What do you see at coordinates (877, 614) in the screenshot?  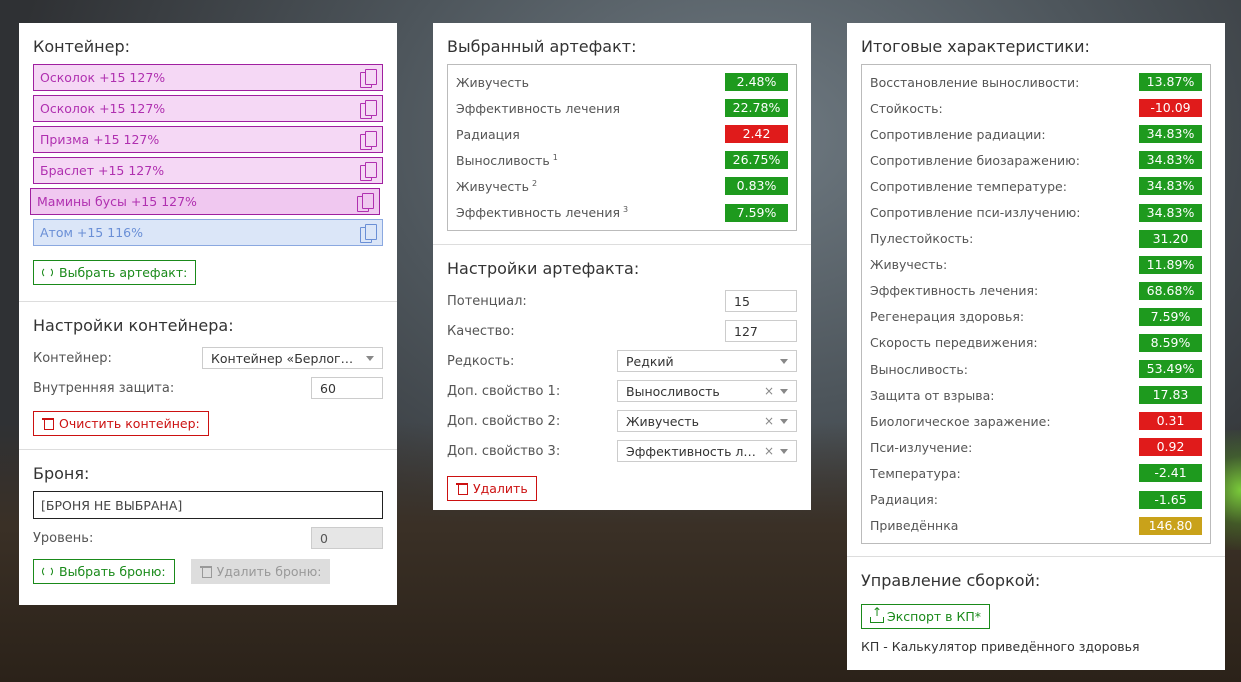 I see `upload-icon` at bounding box center [877, 614].